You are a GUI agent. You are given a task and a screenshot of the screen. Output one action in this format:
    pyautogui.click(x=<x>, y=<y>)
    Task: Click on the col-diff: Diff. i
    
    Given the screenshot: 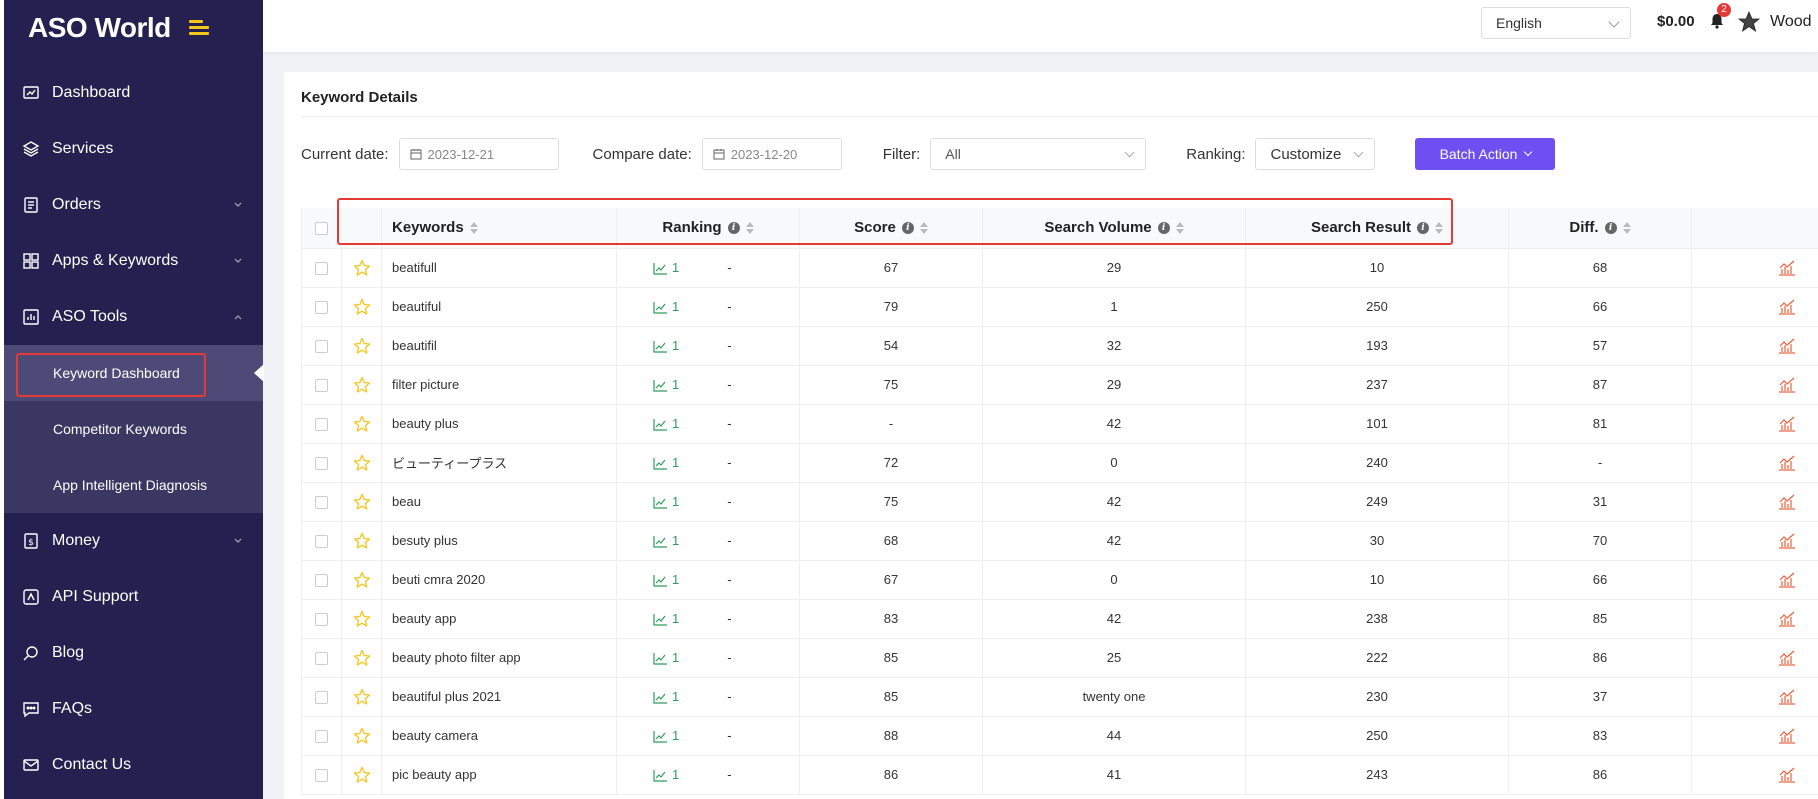 What is the action you would take?
    pyautogui.click(x=1600, y=228)
    